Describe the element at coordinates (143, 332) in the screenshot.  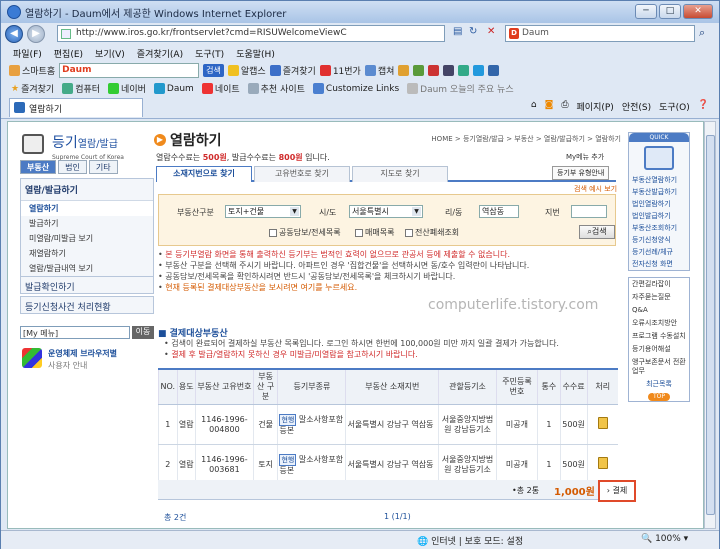
I see `mymenu-go-button: 이동` at that location.